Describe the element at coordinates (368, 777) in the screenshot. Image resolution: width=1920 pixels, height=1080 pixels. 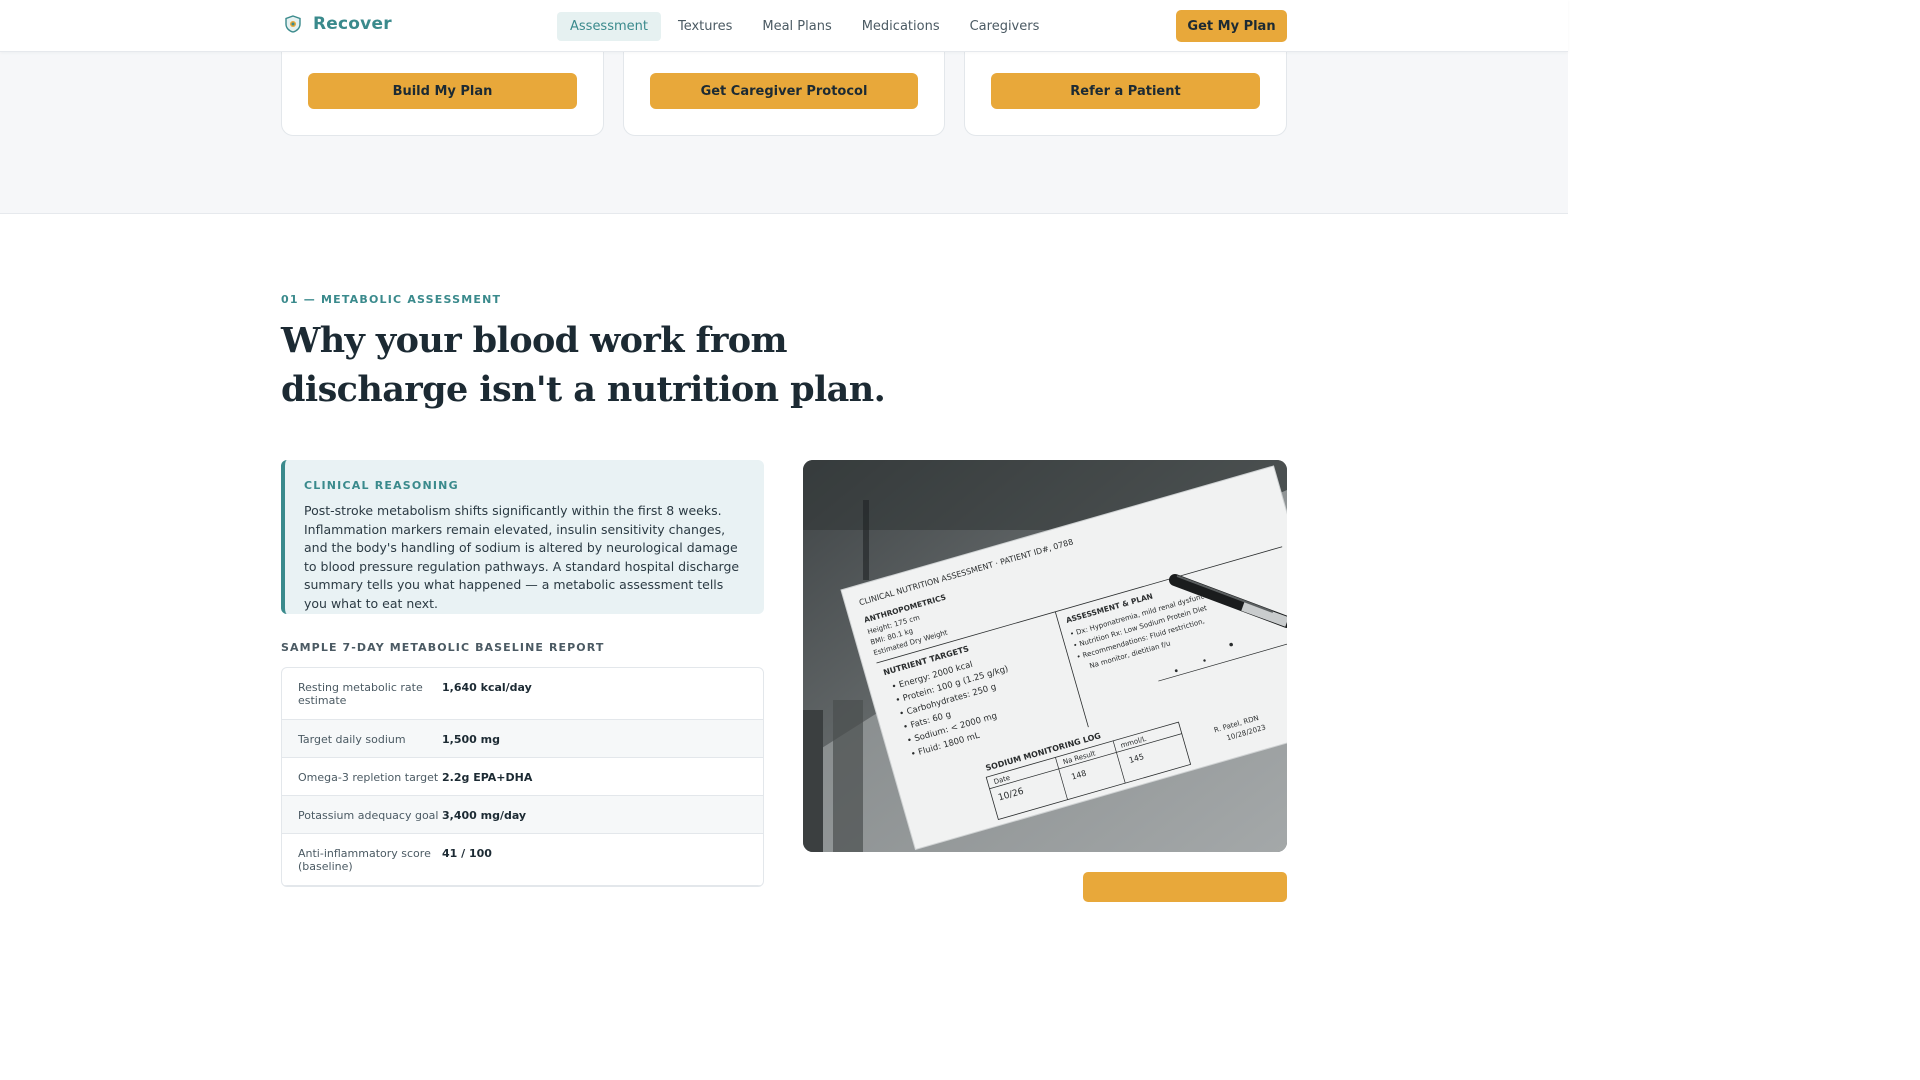
I see `row-key: Omega-3 repletion target` at that location.